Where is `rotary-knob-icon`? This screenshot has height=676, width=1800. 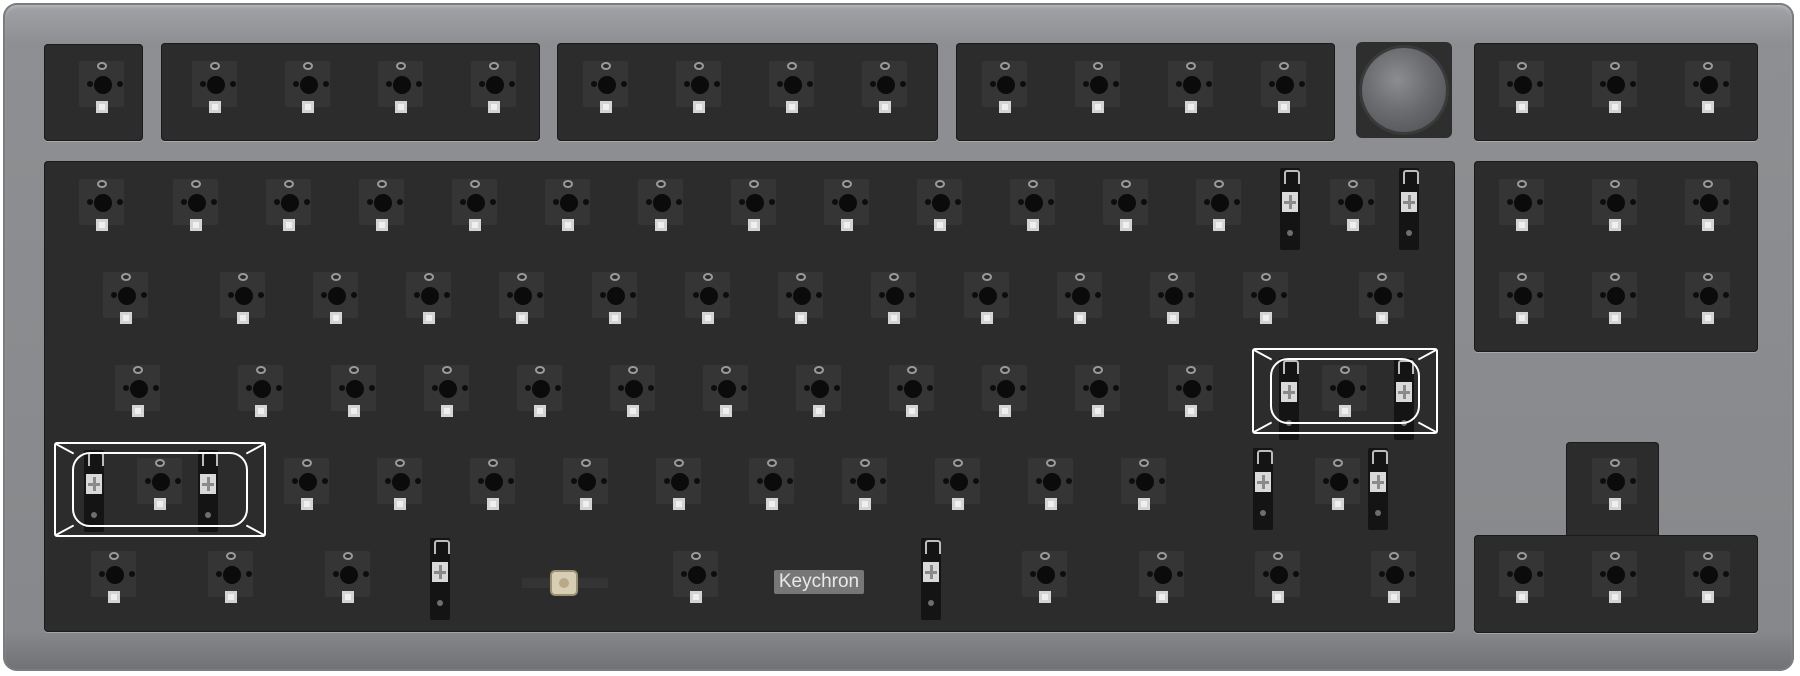
rotary-knob-icon is located at coordinates (1404, 90).